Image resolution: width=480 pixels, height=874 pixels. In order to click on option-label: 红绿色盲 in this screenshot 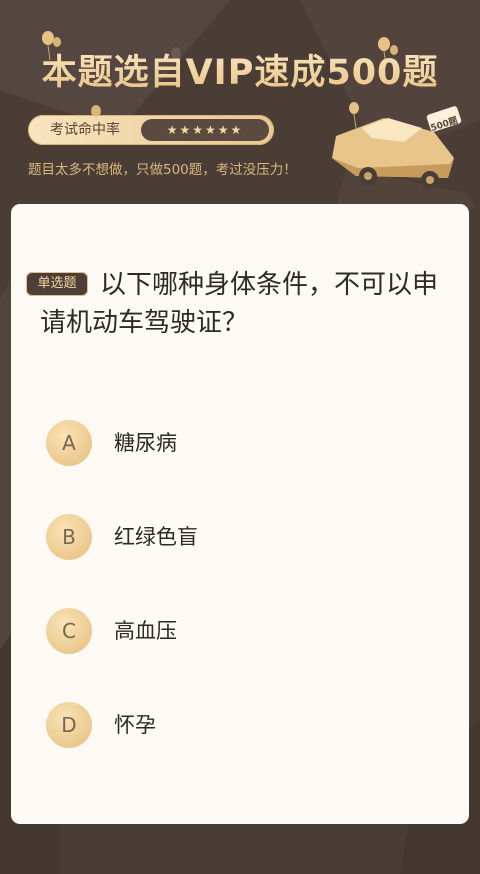, I will do `click(156, 537)`.